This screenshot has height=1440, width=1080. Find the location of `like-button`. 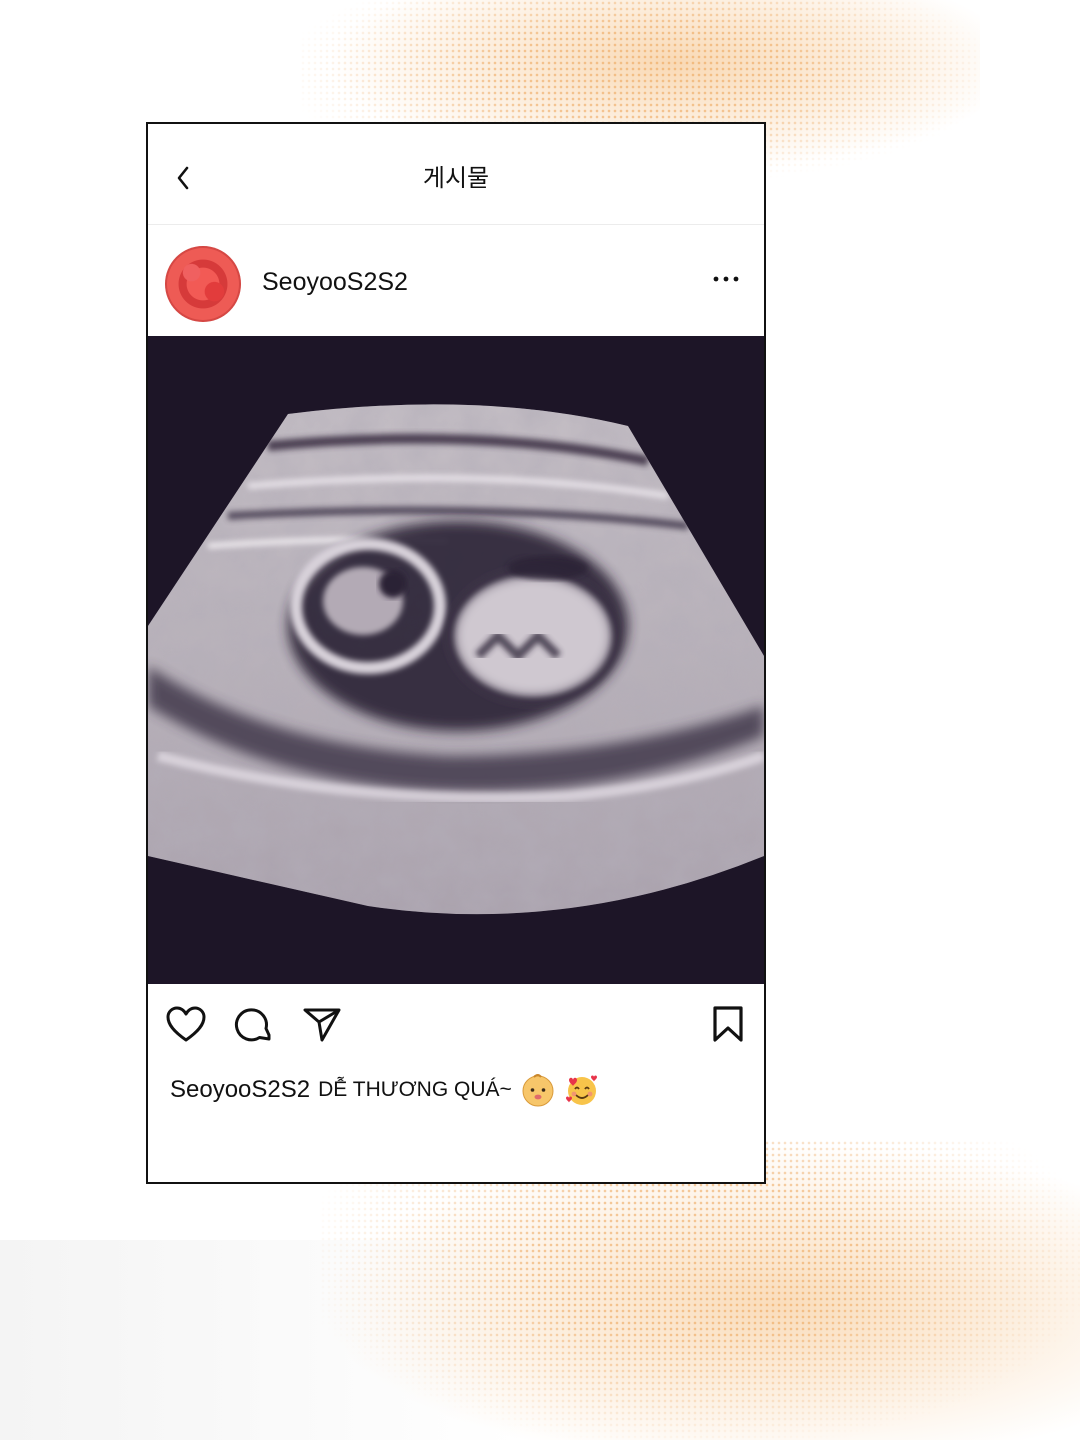

like-button is located at coordinates (186, 1024).